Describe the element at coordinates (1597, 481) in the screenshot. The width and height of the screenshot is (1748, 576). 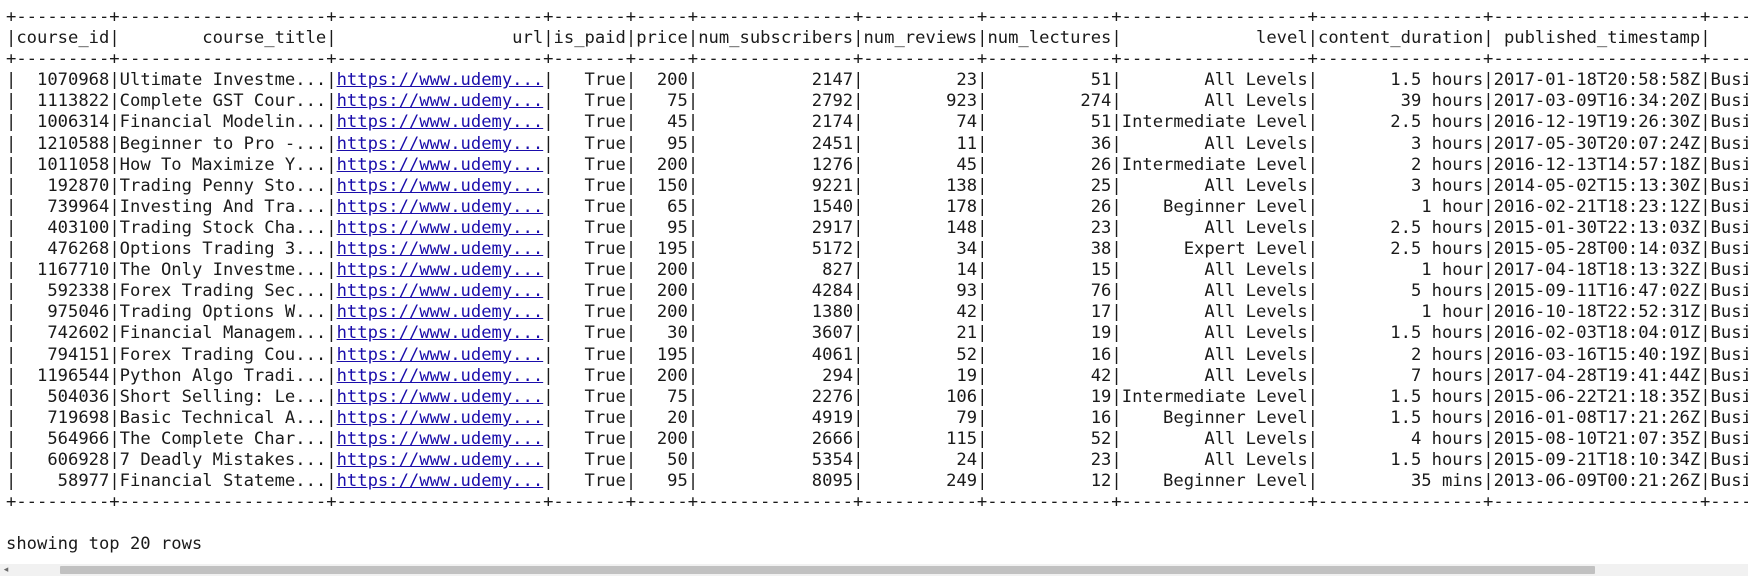
I see `cell-published-timestamp: 2013-06-09T00:21:26Z` at that location.